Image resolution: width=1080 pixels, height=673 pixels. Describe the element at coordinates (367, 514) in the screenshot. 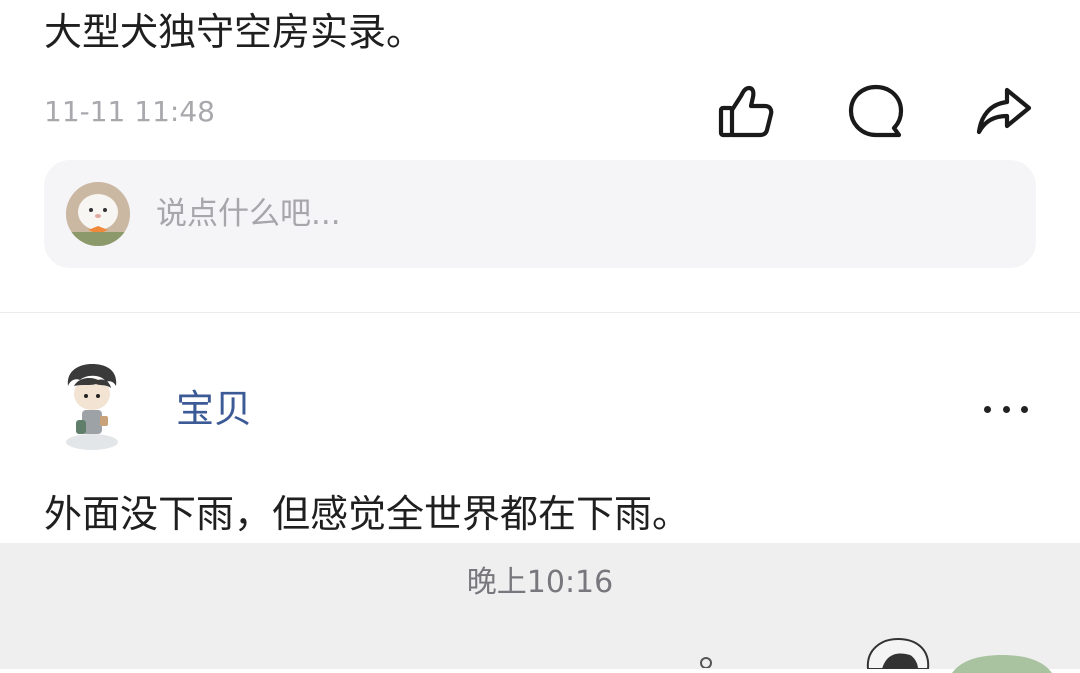

I see `post2-text: 外面没下雨，但感觉全世界都在下雨。` at that location.